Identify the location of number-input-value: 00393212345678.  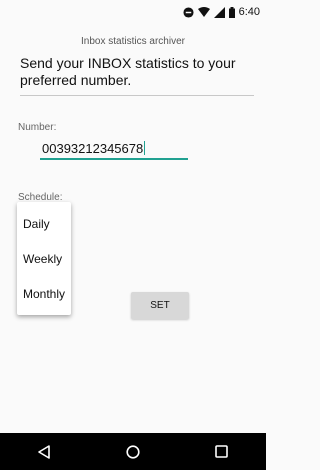
(93, 148).